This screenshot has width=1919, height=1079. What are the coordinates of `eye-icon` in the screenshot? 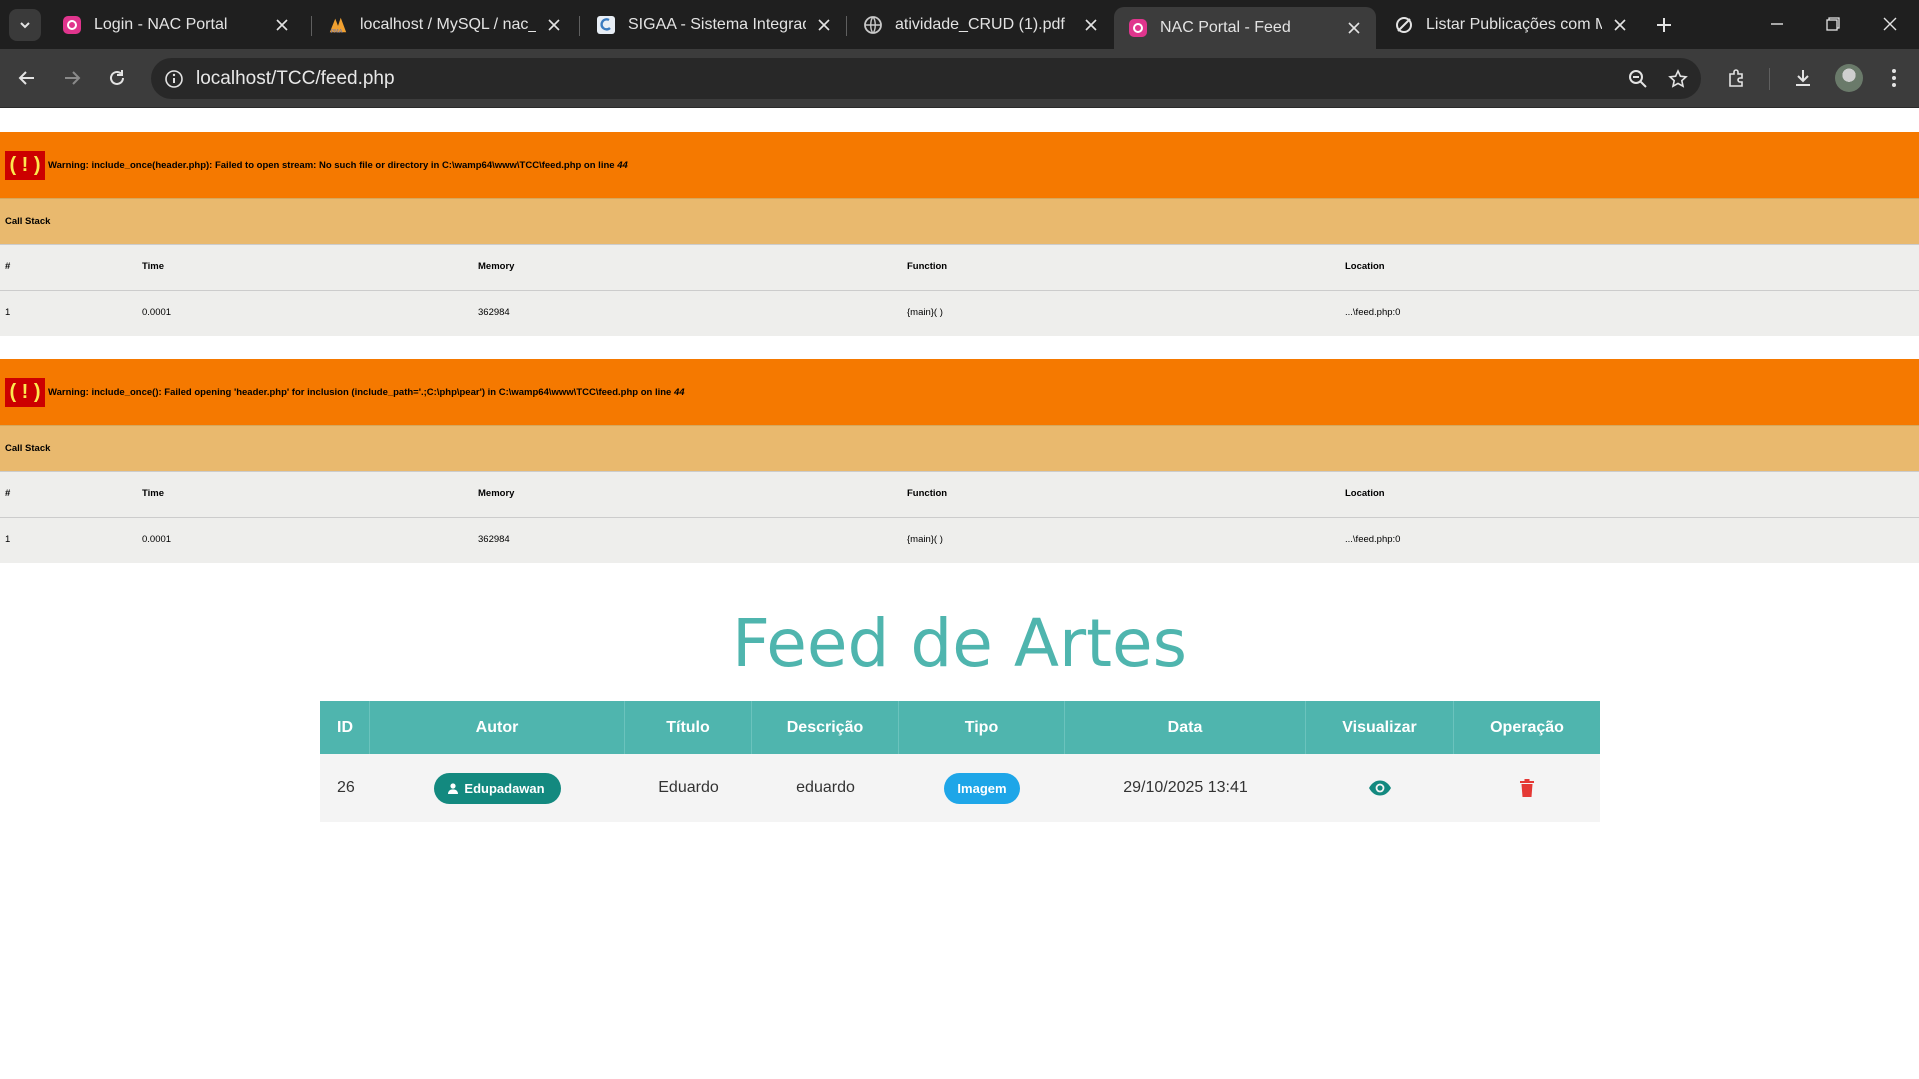 It's located at (1380, 788).